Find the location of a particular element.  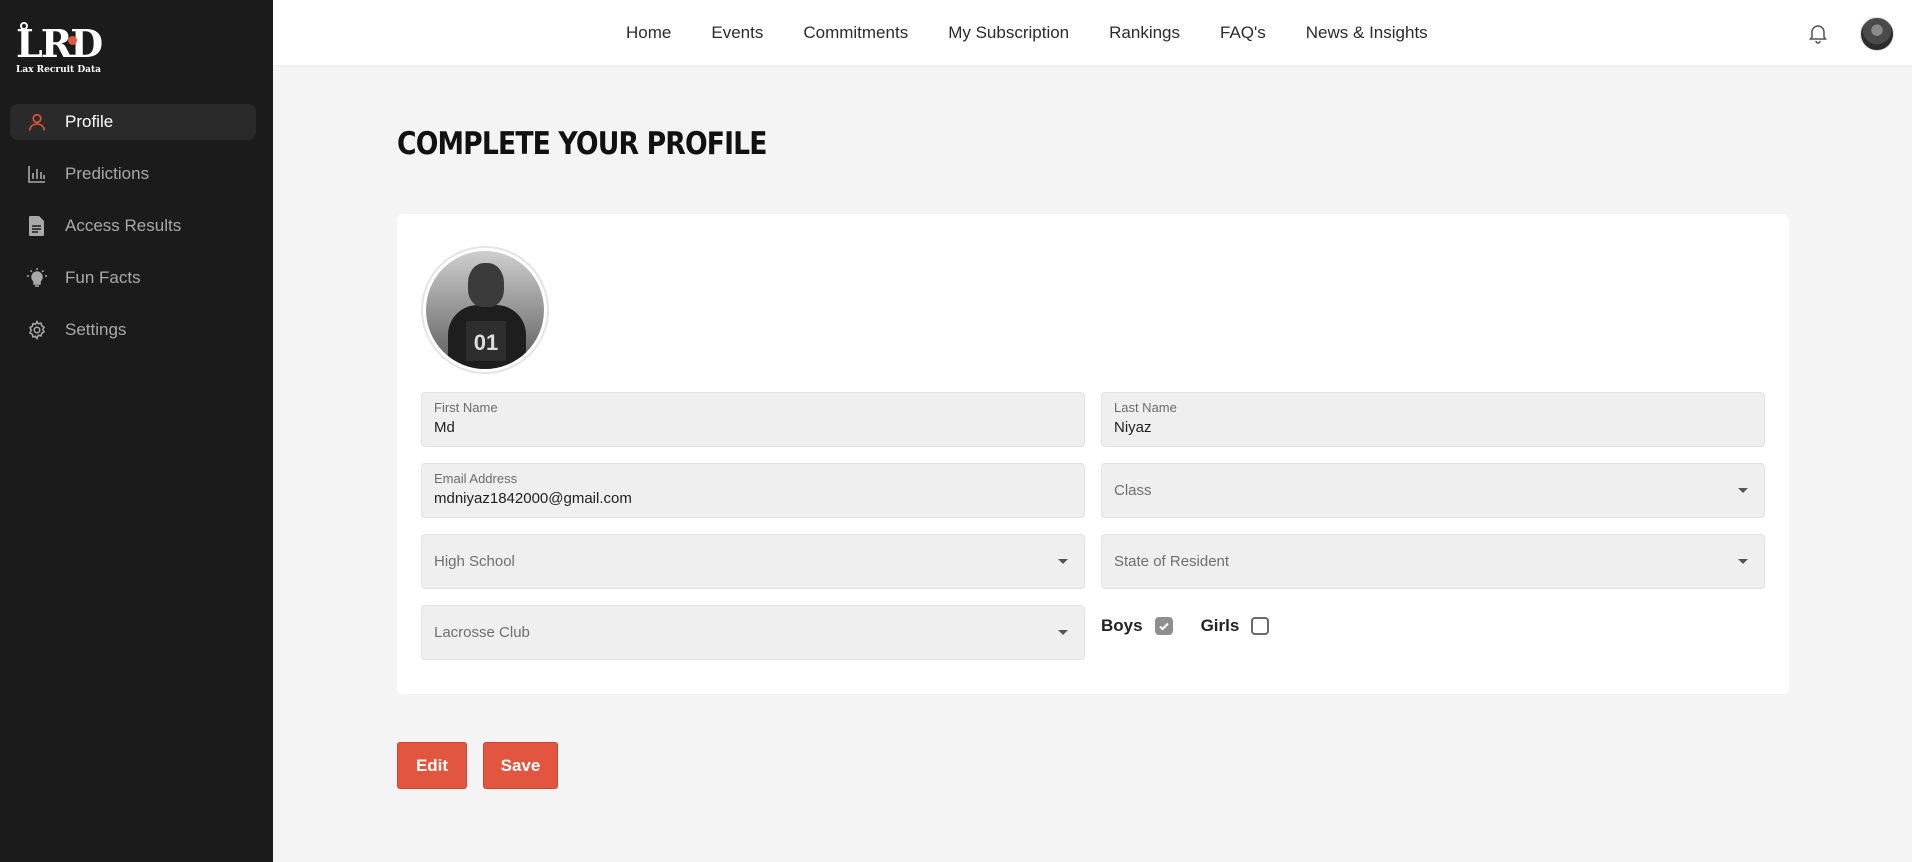

first-name-field: First Name Md is located at coordinates (753, 419).